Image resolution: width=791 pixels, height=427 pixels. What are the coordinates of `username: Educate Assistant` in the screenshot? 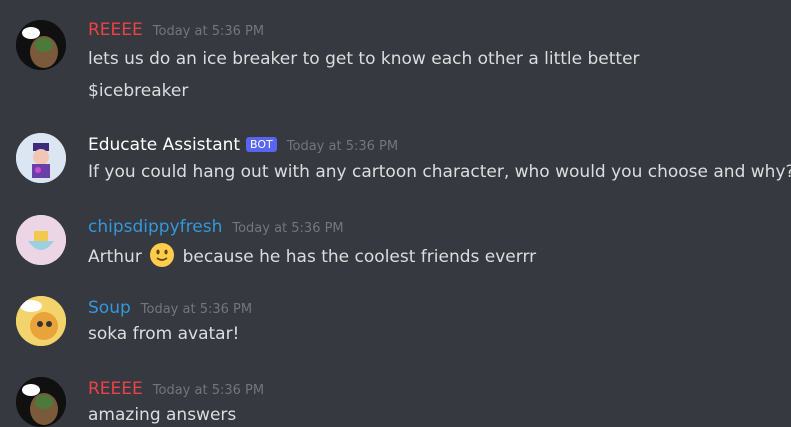 It's located at (164, 145).